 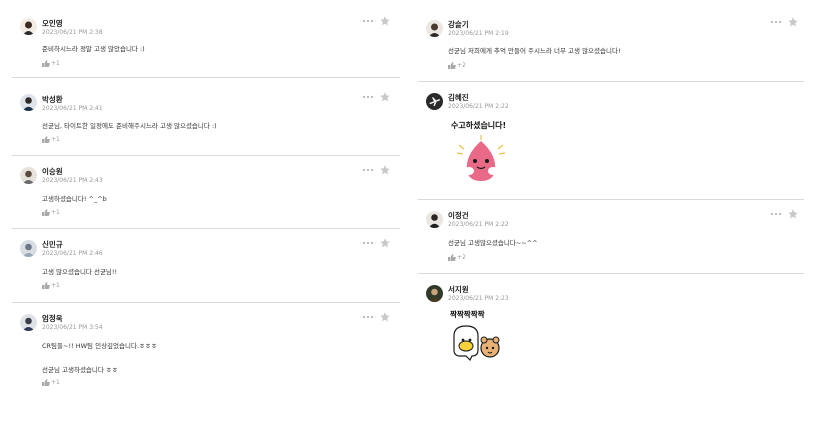 I want to click on comment-author: 김혜진, so click(x=458, y=97).